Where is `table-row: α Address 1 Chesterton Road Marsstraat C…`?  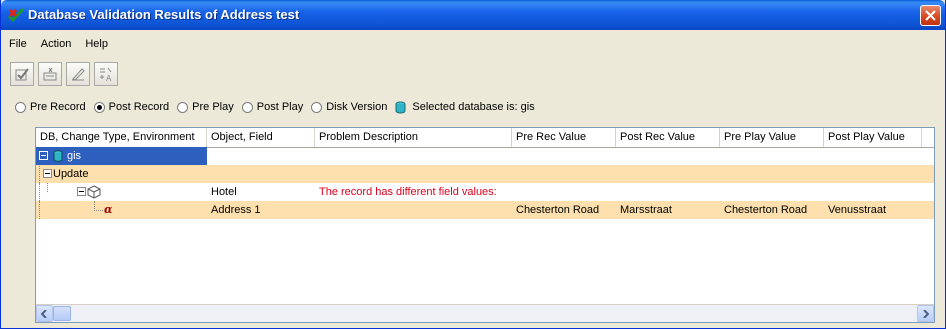
table-row: α Address 1 Chesterton Road Marsstraat C… is located at coordinates (485, 210).